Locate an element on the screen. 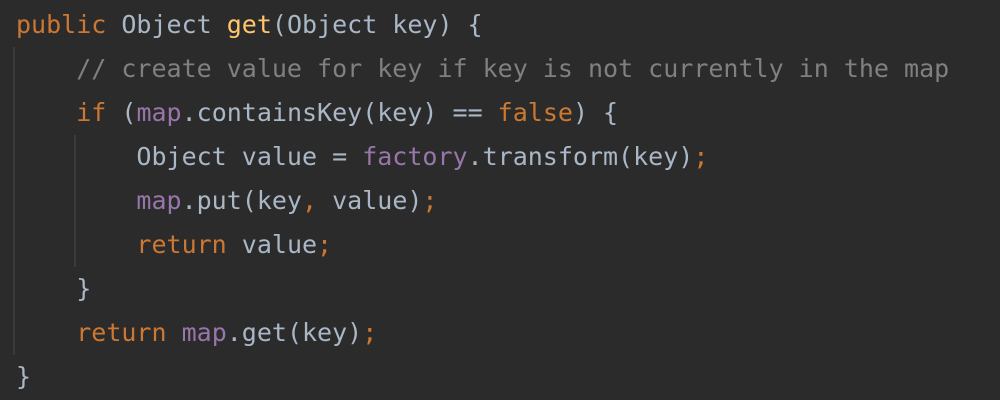 The width and height of the screenshot is (1000, 400). code-line-5: map.put(key, value); is located at coordinates (226, 201).